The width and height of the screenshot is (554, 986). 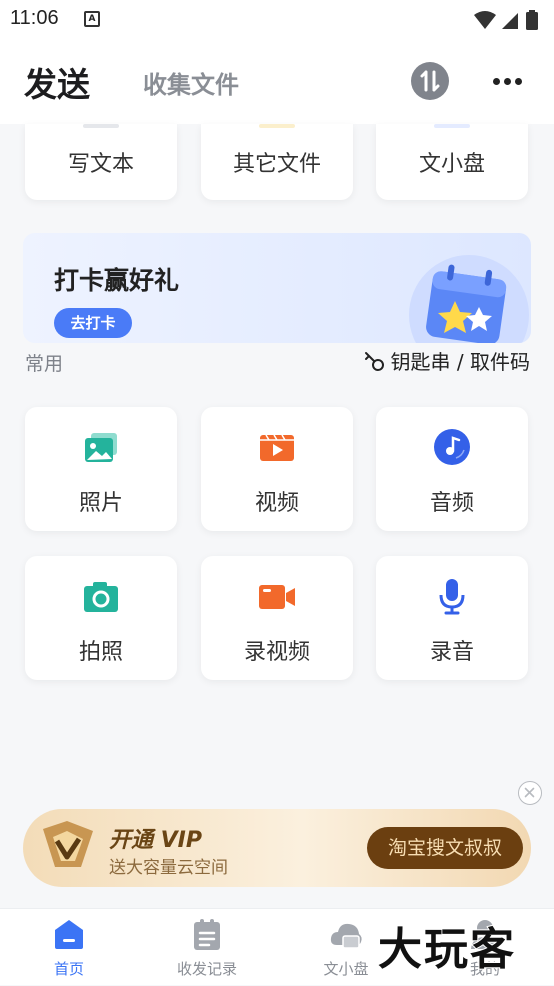 I want to click on camera-icon, so click(x=101, y=597).